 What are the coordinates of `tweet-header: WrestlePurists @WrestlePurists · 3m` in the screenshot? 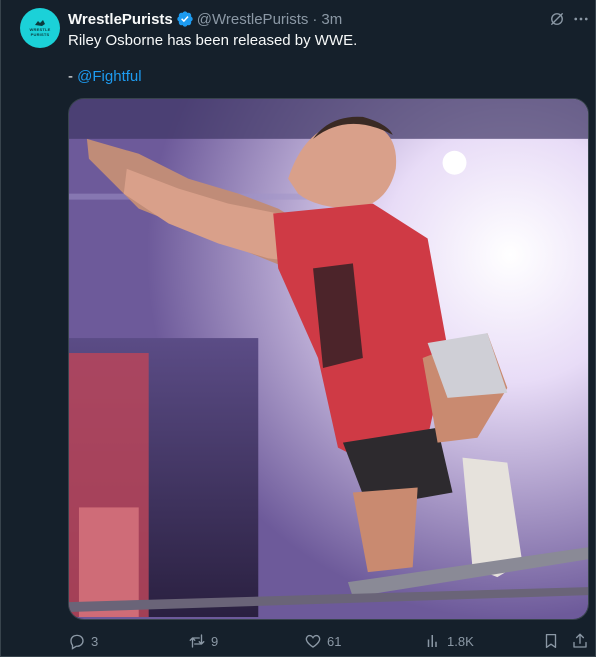 It's located at (205, 19).